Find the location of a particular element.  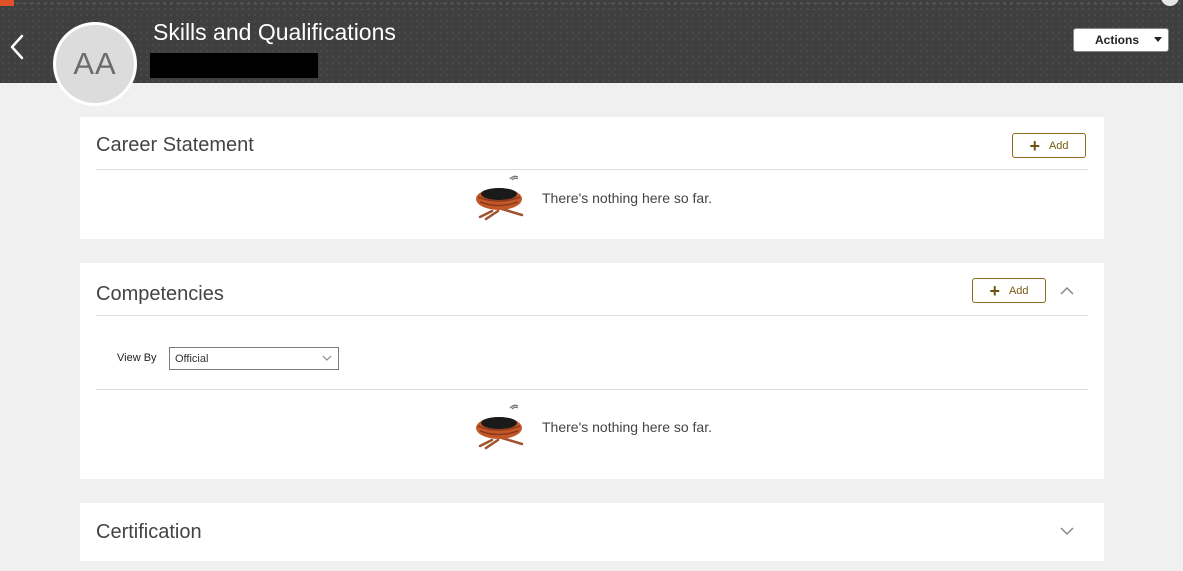

avatar: AA is located at coordinates (95, 64).